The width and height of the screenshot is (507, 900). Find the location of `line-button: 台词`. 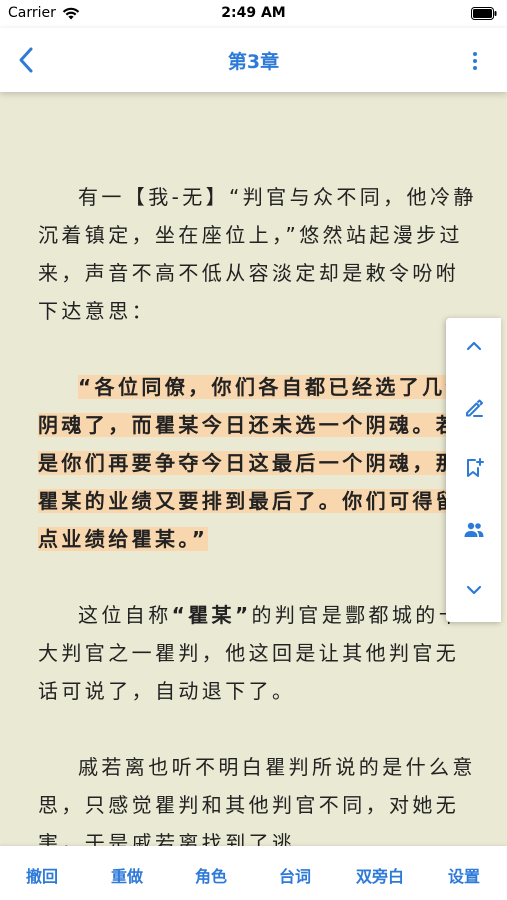

line-button: 台词 is located at coordinates (295, 875).